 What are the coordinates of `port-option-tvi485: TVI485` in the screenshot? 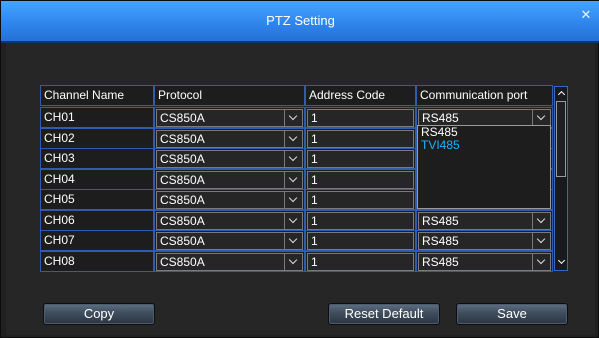 It's located at (484, 145).